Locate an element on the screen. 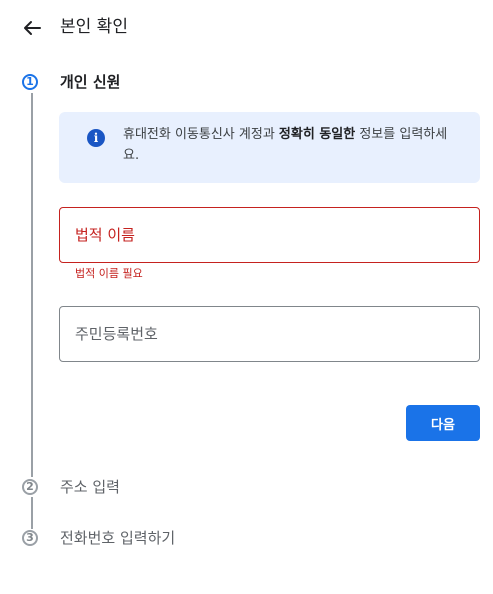  legal-name-error: 법적 이름 필요 is located at coordinates (109, 273).